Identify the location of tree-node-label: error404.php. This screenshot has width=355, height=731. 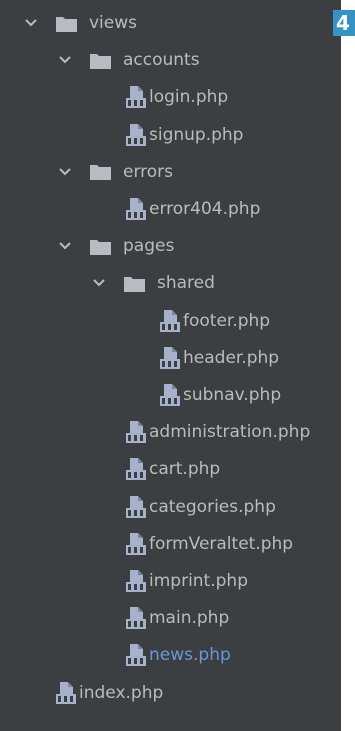
(205, 209).